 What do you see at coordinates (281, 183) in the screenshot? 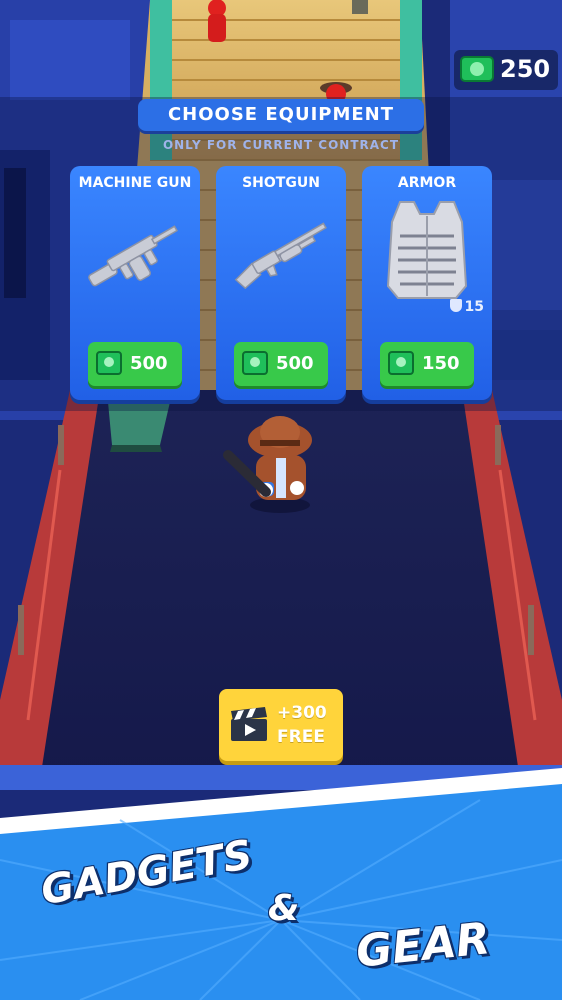
I see `item-name: SHOTGUN` at bounding box center [281, 183].